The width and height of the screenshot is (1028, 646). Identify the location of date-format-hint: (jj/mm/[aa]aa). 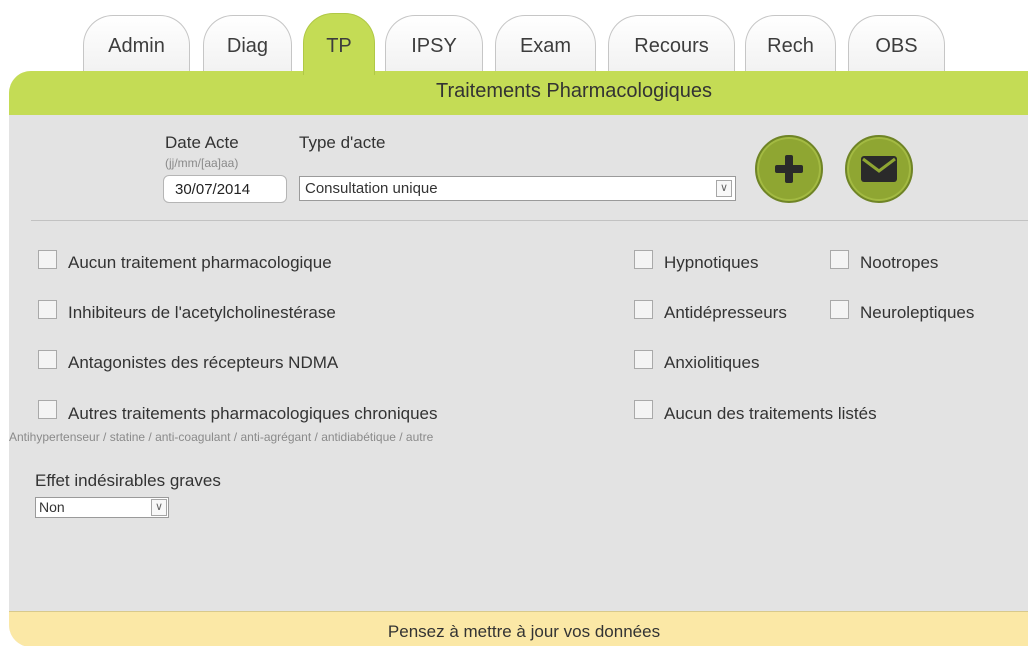
(202, 163).